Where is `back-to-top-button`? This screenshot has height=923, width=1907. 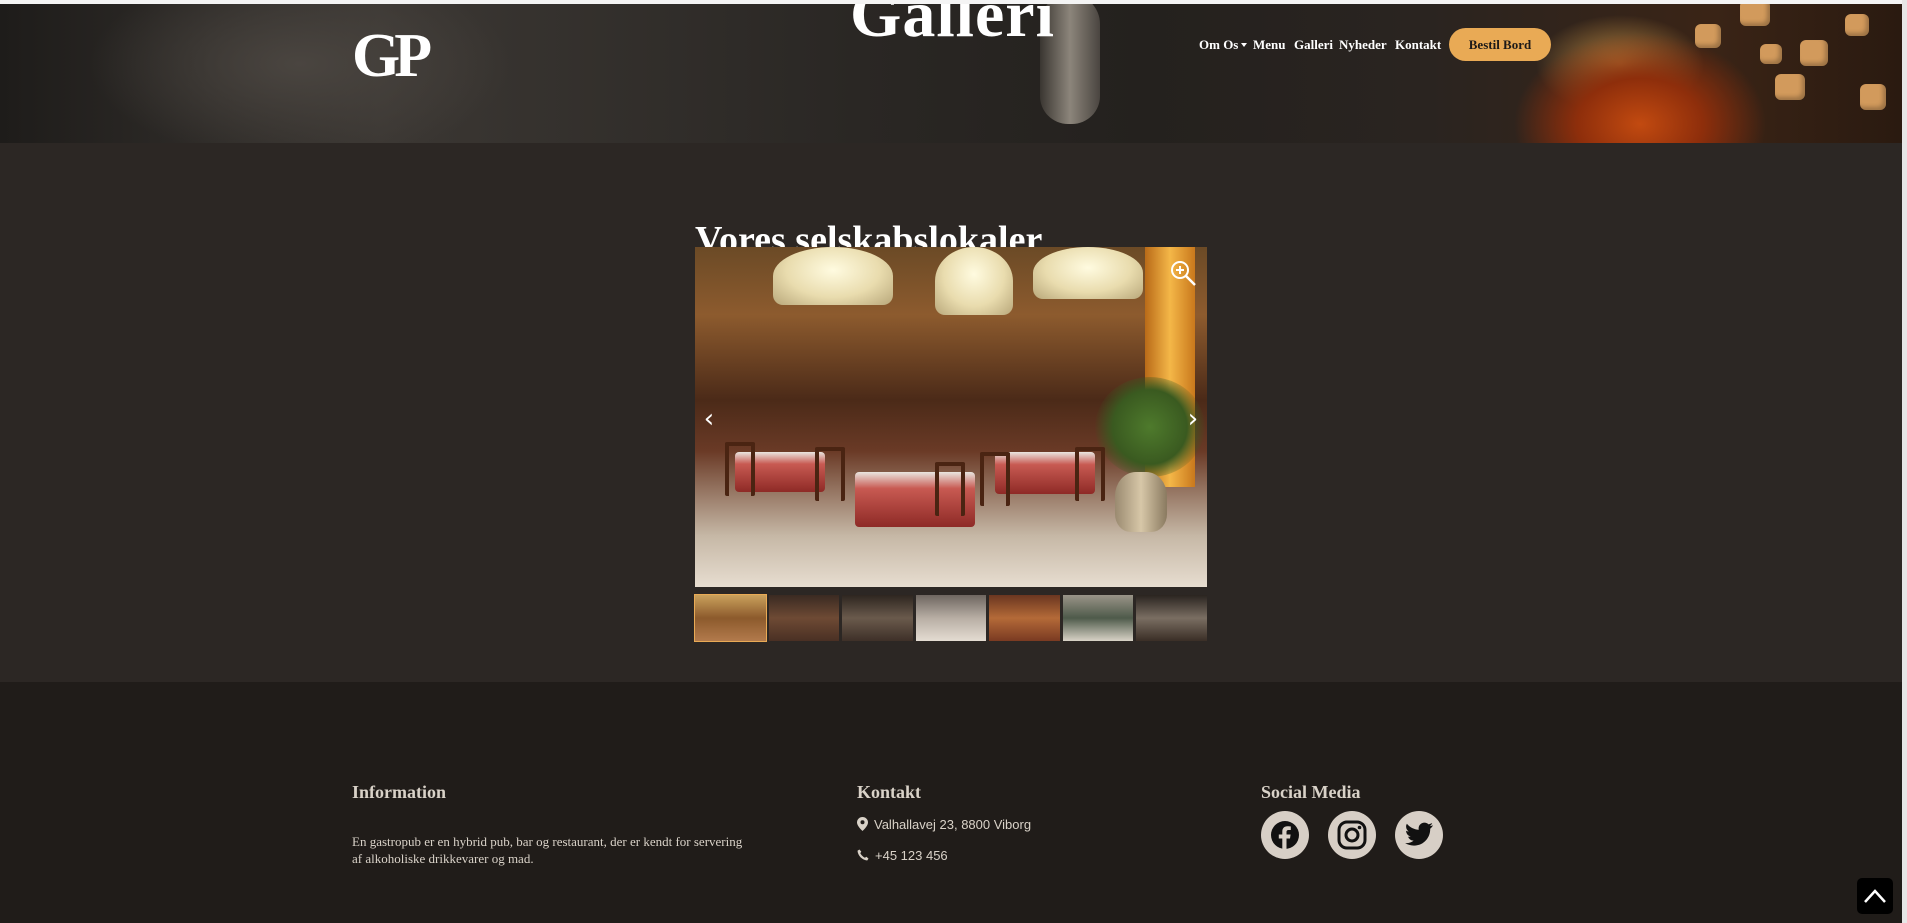 back-to-top-button is located at coordinates (1875, 896).